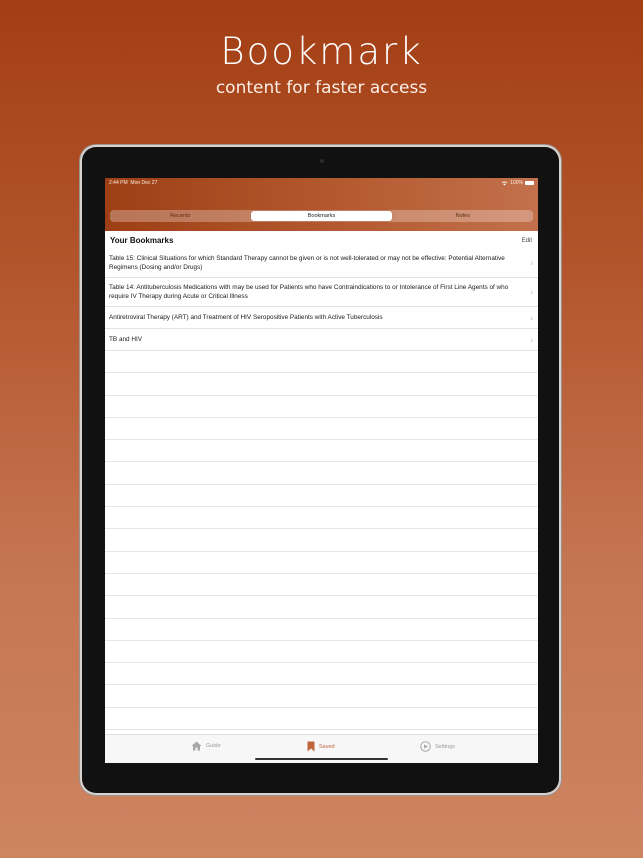  I want to click on segment-notes: Notes, so click(463, 216).